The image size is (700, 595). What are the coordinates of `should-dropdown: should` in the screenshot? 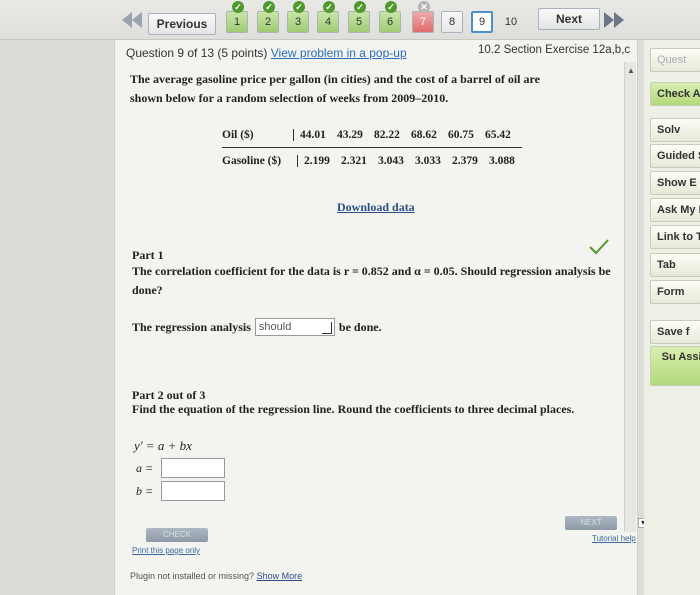 It's located at (294, 327).